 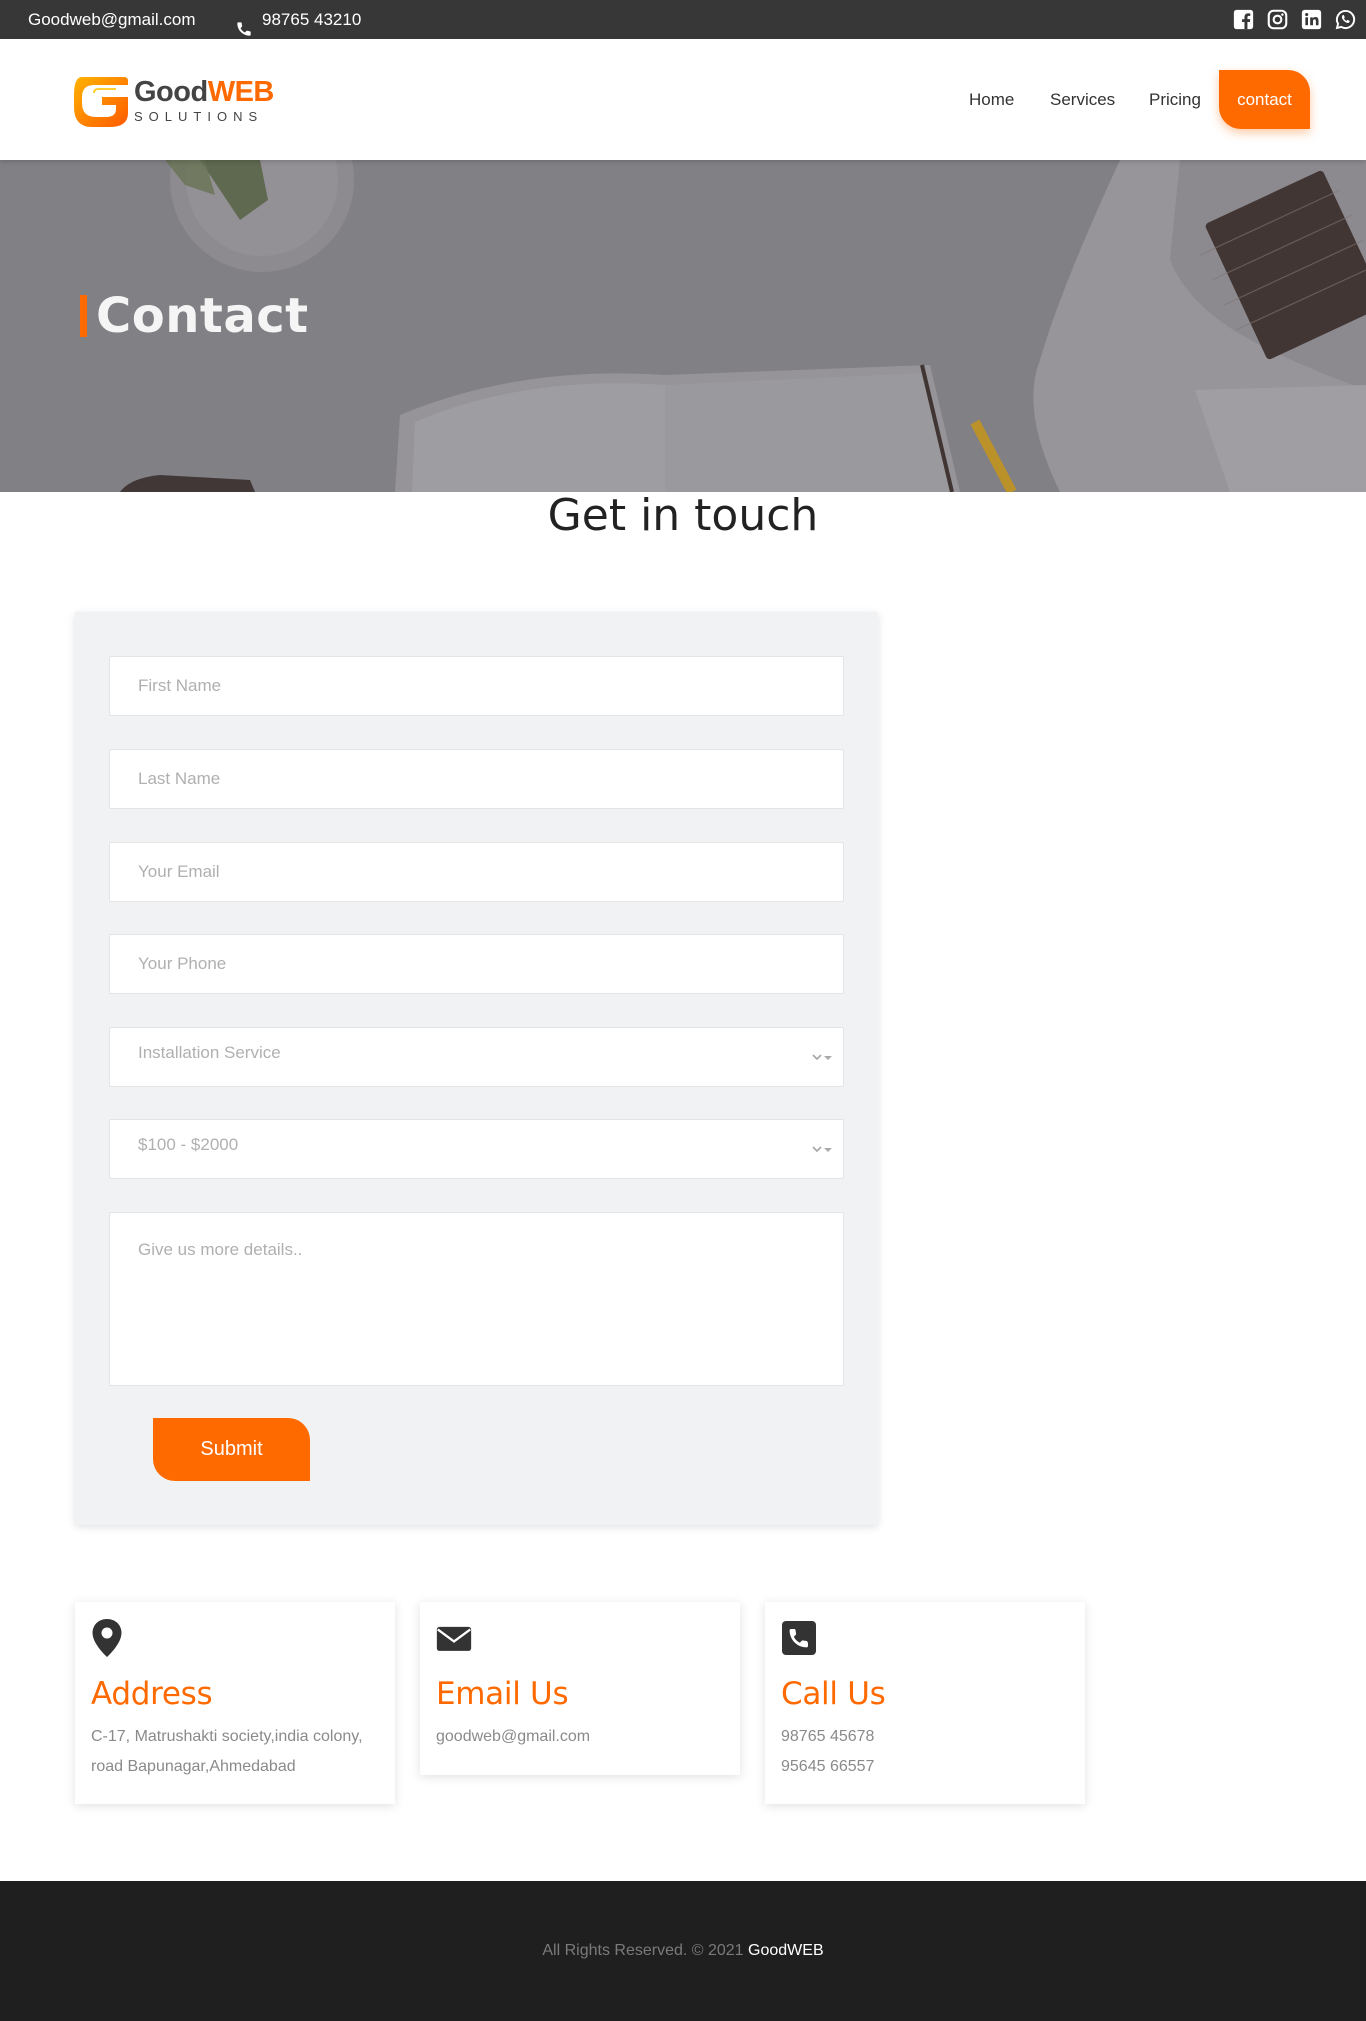 What do you see at coordinates (1277, 19) in the screenshot?
I see `instagram-icon` at bounding box center [1277, 19].